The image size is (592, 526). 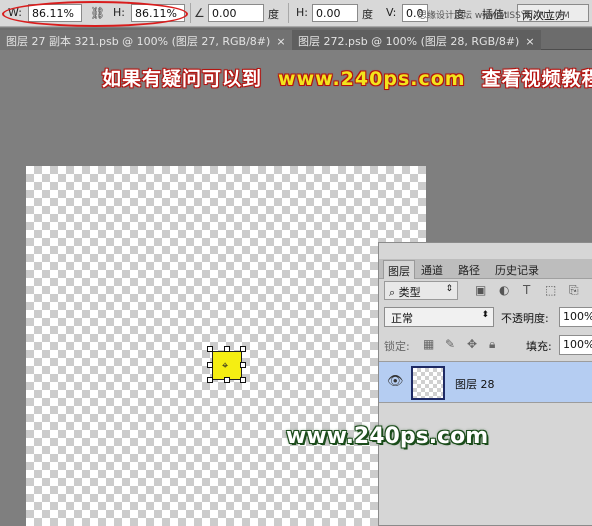 What do you see at coordinates (574, 290) in the screenshot?
I see `smart-object-filter-icon: ⎘` at bounding box center [574, 290].